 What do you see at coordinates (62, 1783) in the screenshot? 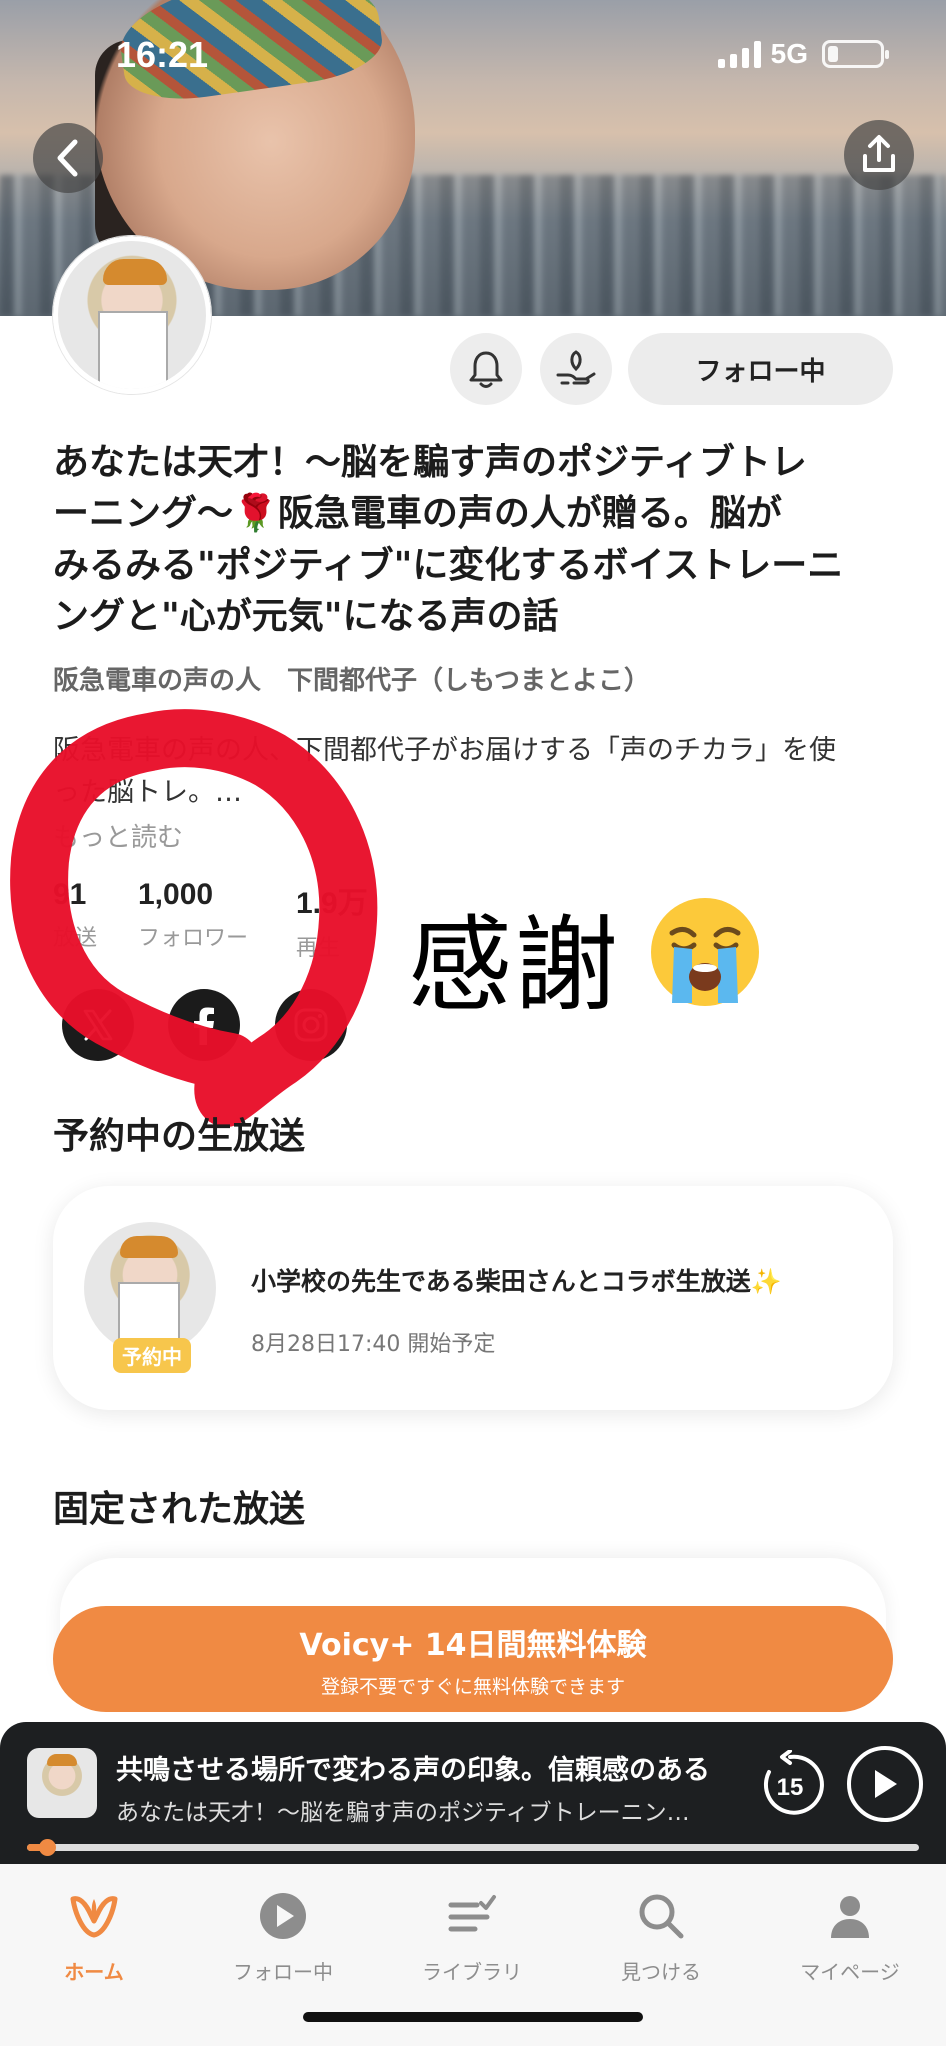
I see `player-thumbnail` at bounding box center [62, 1783].